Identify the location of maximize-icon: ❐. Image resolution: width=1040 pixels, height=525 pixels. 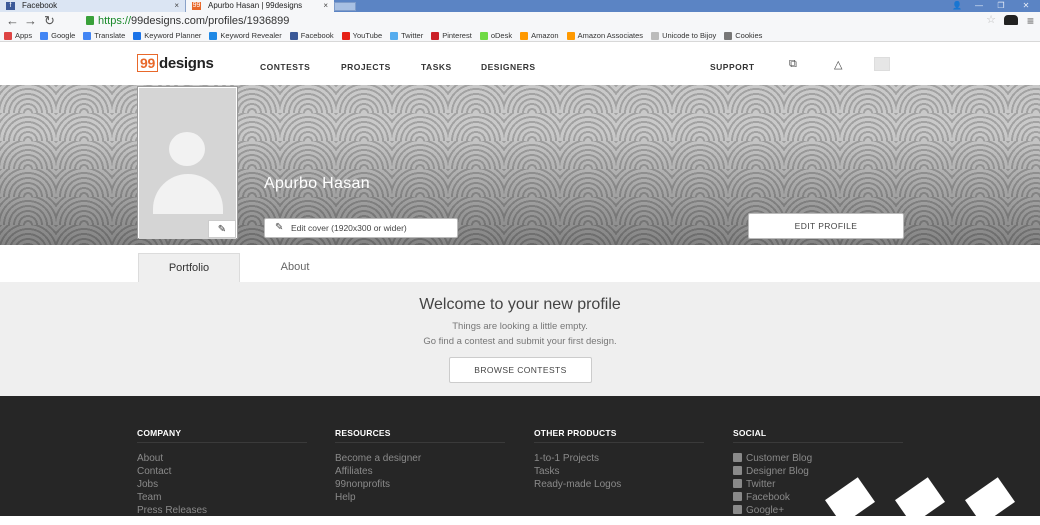
(1001, 6).